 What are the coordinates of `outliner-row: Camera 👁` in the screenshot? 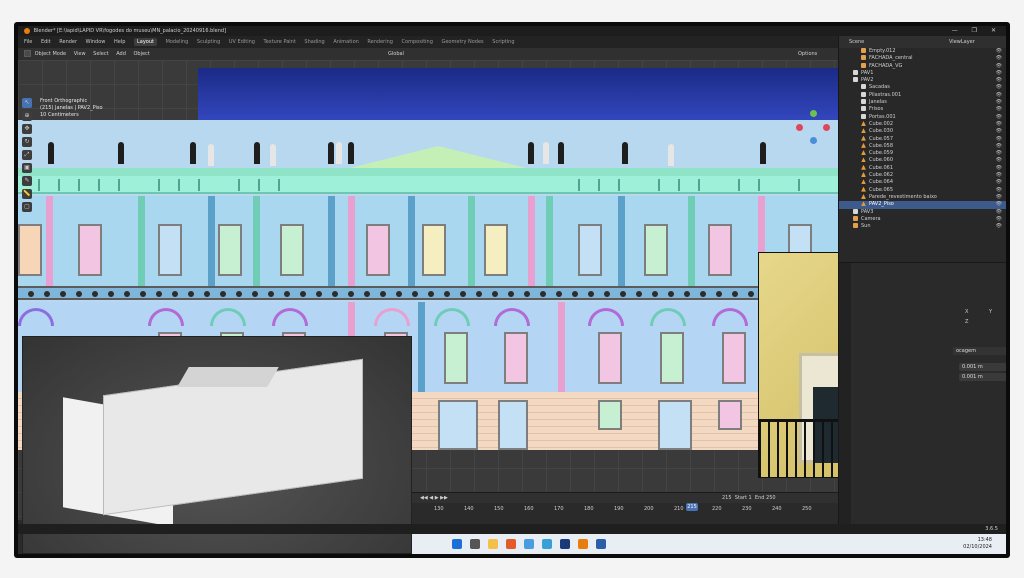 It's located at (922, 219).